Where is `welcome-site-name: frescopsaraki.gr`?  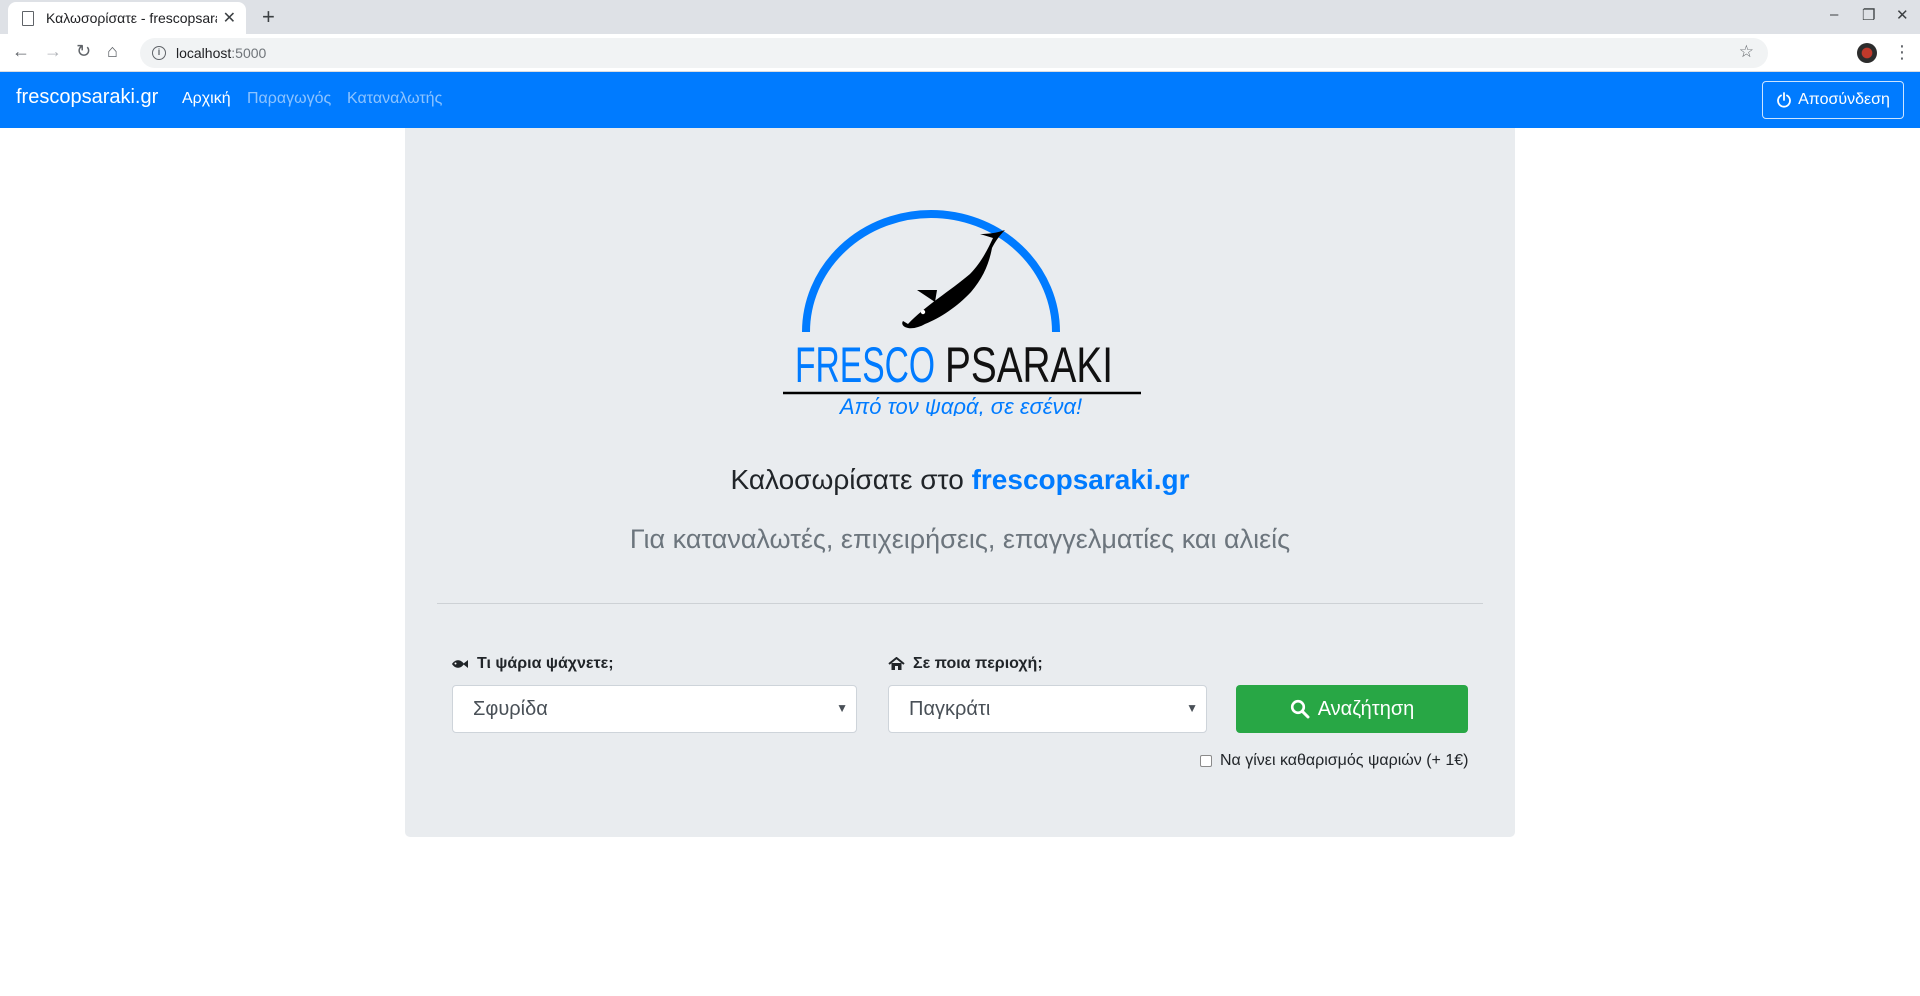
welcome-site-name: frescopsaraki.gr is located at coordinates (1080, 479).